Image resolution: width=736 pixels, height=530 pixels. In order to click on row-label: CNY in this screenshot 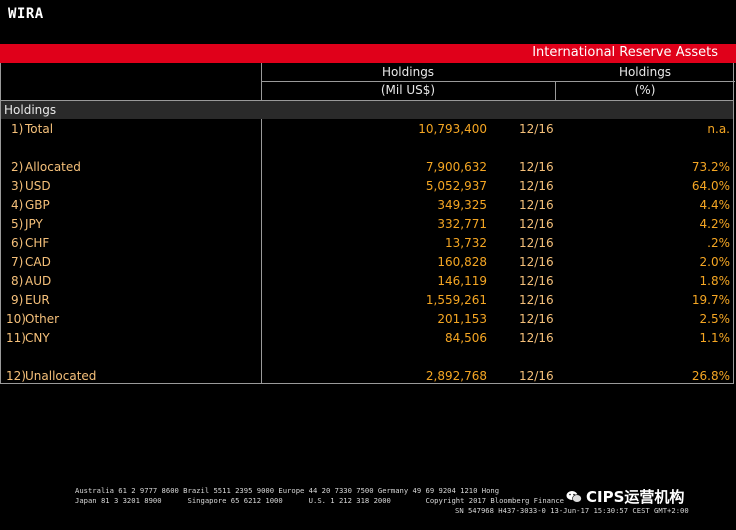, I will do `click(37, 338)`.